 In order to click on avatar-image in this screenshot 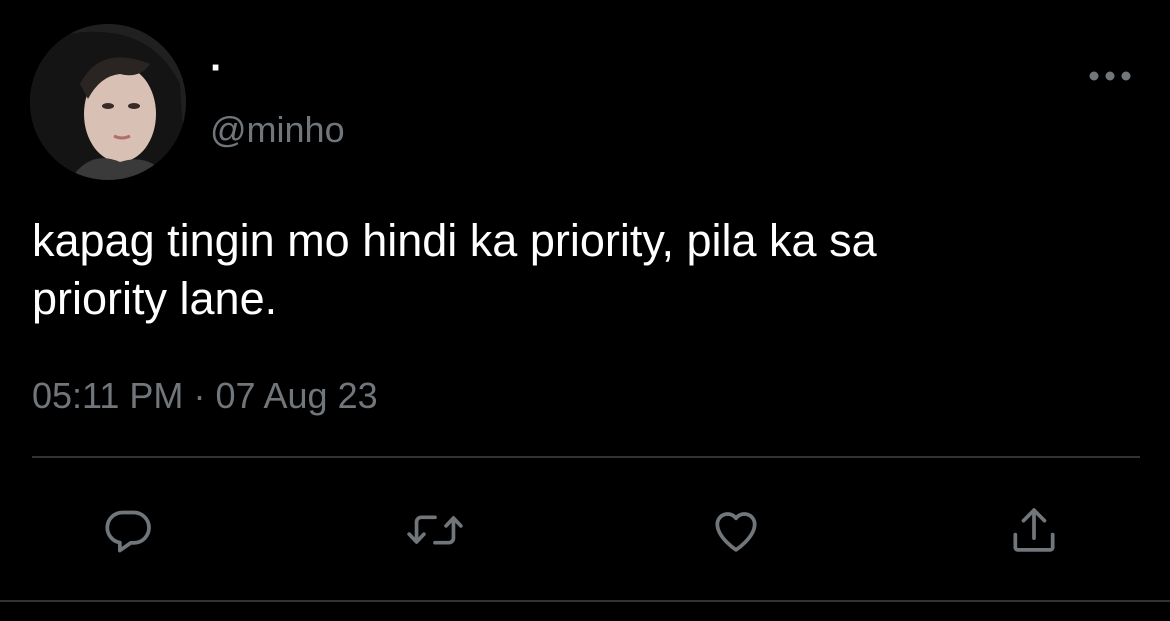, I will do `click(108, 102)`.